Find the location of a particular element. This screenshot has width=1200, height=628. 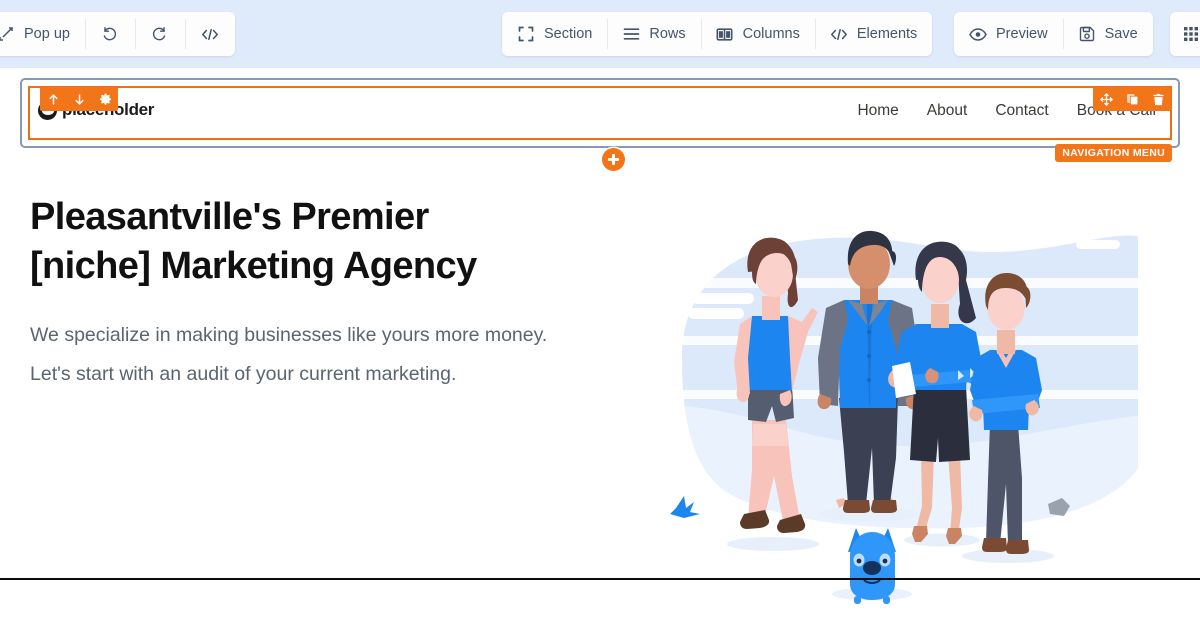

element-controls-right is located at coordinates (1132, 99).